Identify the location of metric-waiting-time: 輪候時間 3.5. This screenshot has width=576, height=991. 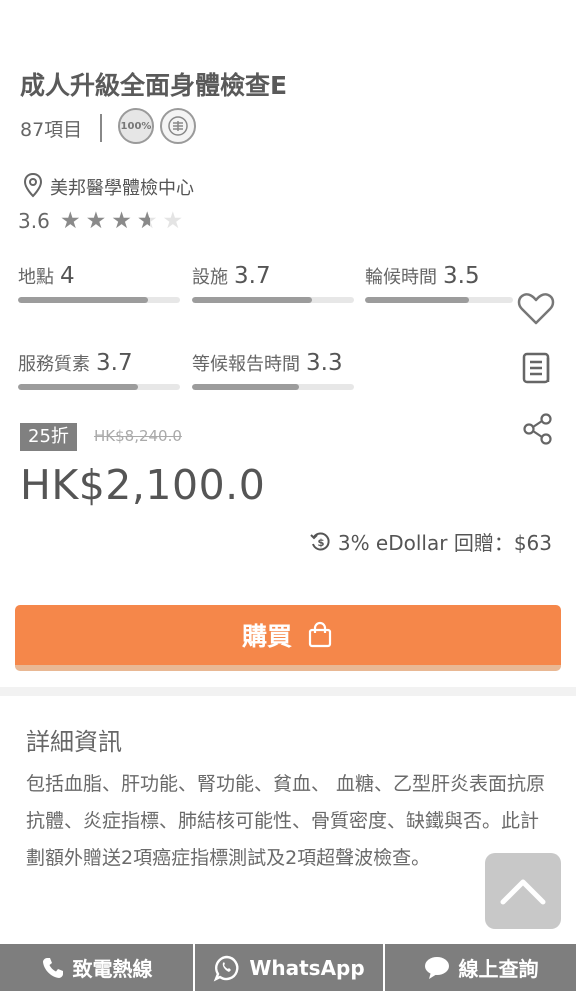
(439, 283).